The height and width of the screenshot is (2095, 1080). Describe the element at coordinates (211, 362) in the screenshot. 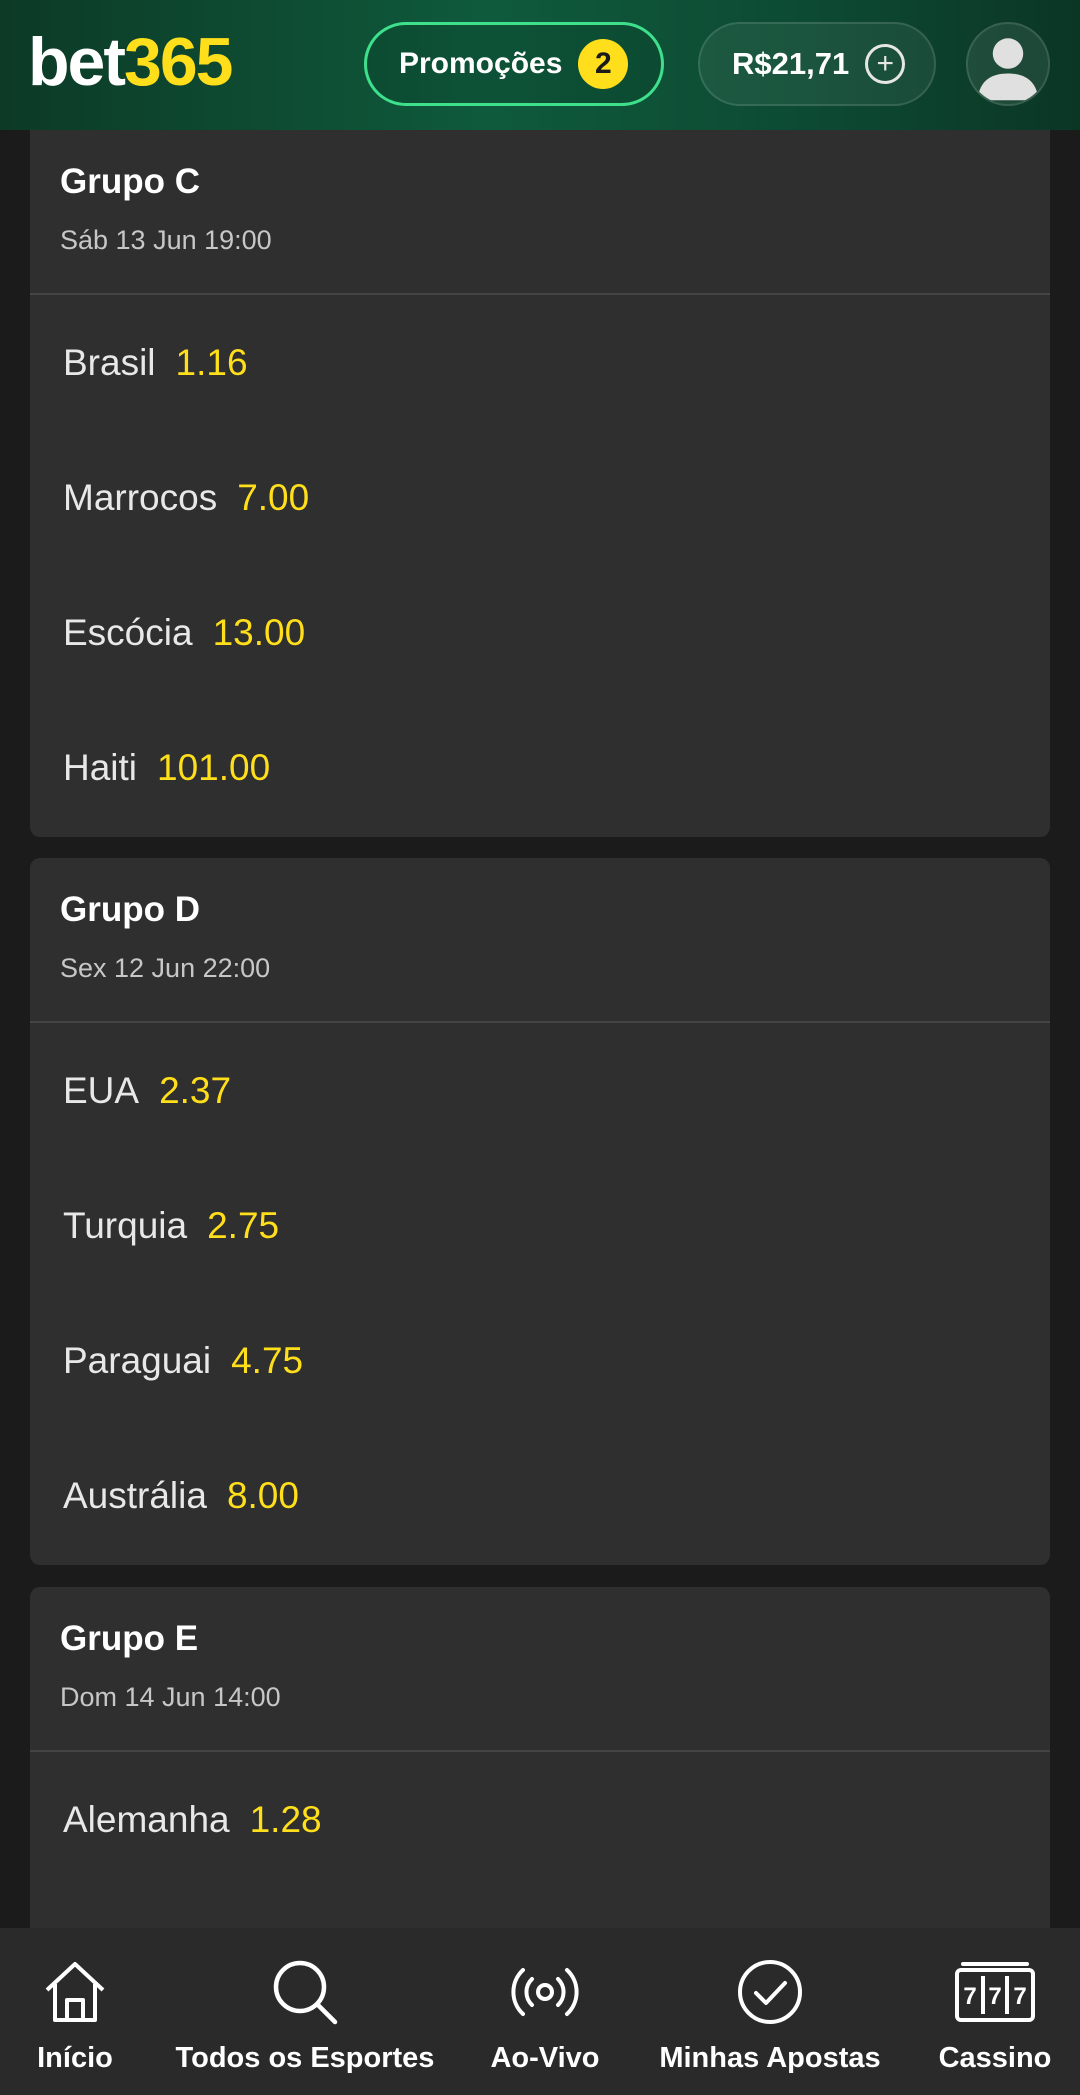

I see `team-odd: 1.16` at that location.